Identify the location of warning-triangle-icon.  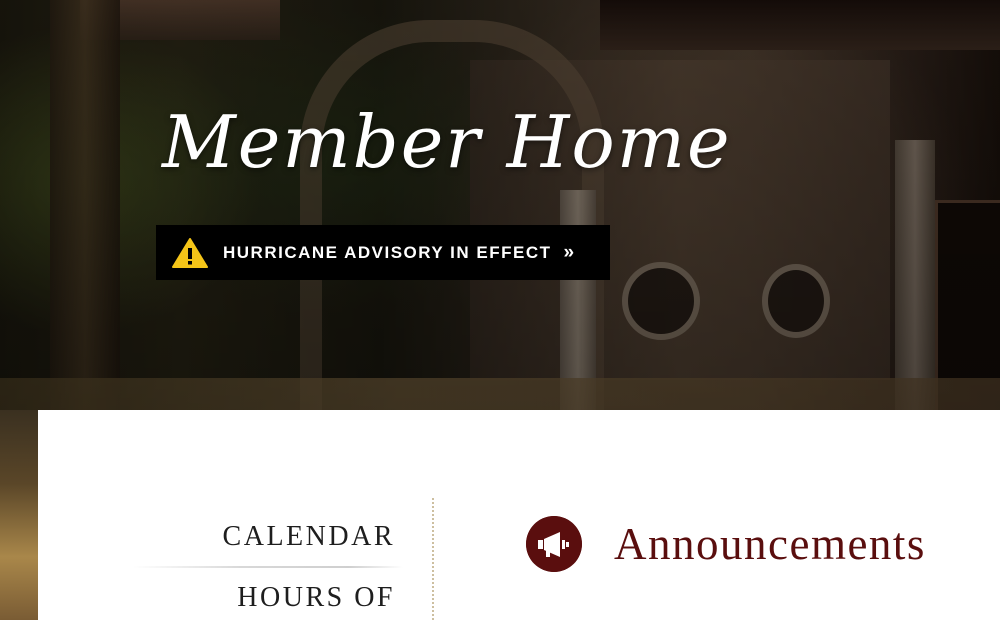
(190, 252).